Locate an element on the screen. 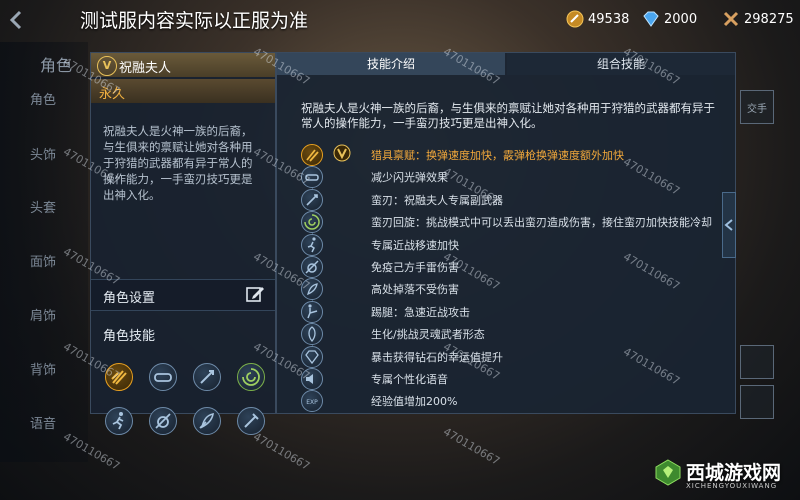  role-skills-label: 角色技能 is located at coordinates (129, 336).